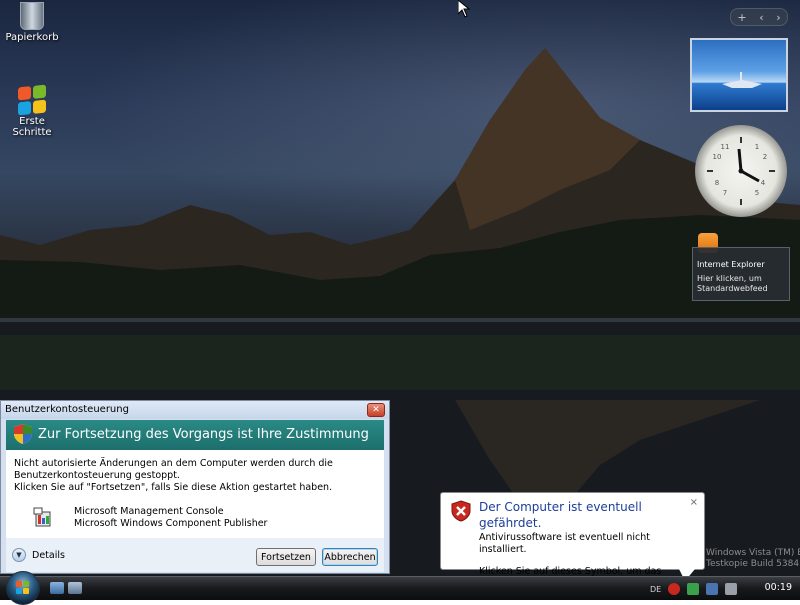 The image size is (800, 605). Describe the element at coordinates (763, 183) in the screenshot. I see `svg-text: 4` at that location.